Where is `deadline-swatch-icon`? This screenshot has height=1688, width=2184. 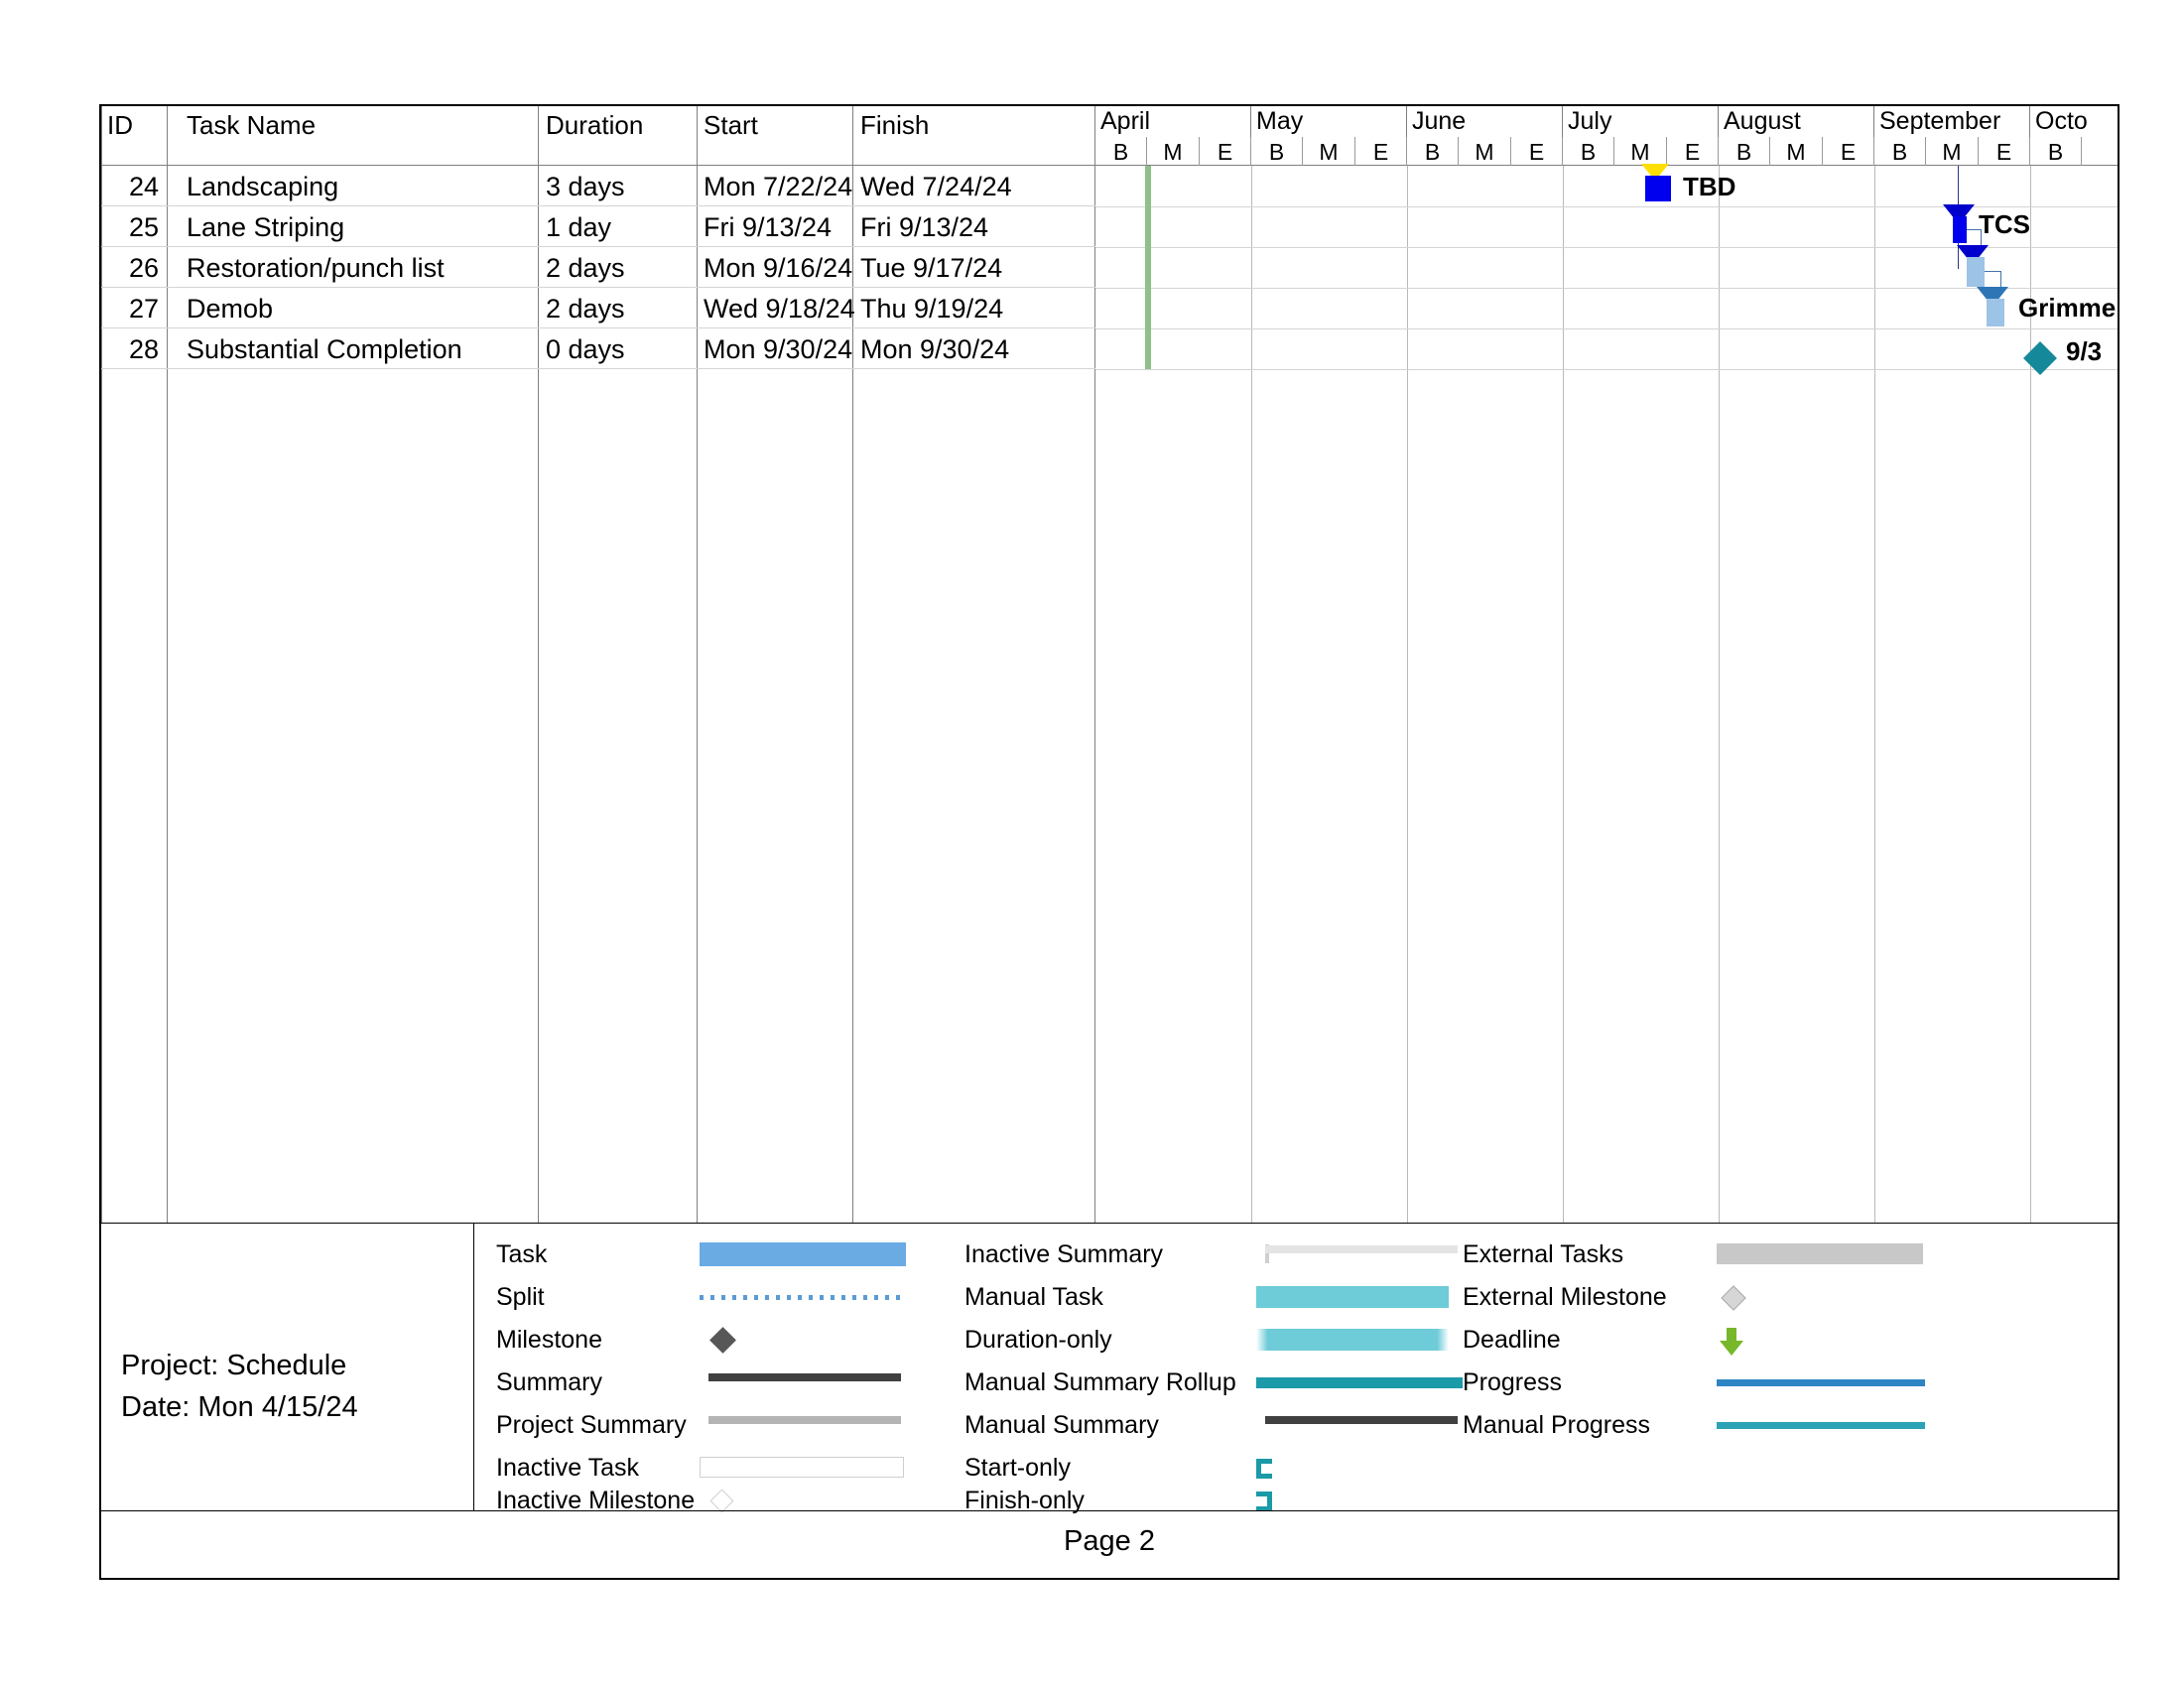
deadline-swatch-icon is located at coordinates (1821, 1340).